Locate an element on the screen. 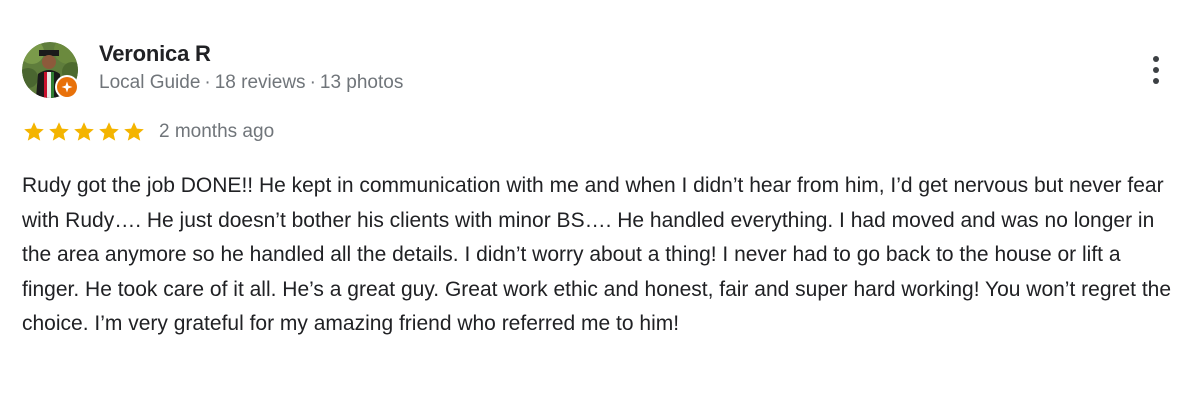 This screenshot has width=1200, height=412. reviewer-name: Veronica R is located at coordinates (155, 54).